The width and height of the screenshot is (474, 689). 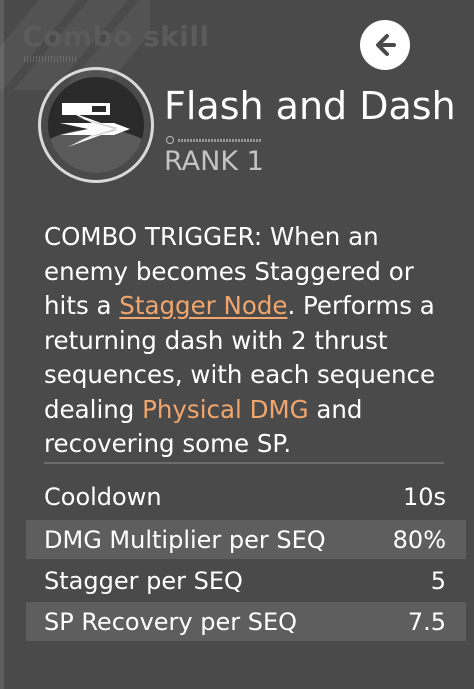 What do you see at coordinates (50, 59) in the screenshot?
I see `barcode-decoration` at bounding box center [50, 59].